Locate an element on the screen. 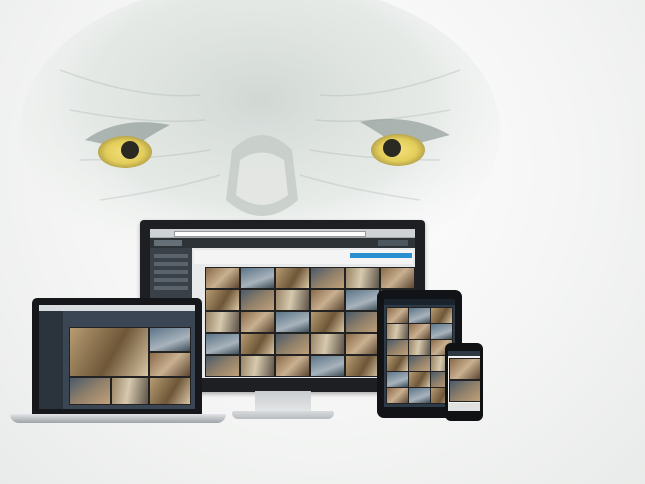 The image size is (645, 484). phone-footer is located at coordinates (464, 407).